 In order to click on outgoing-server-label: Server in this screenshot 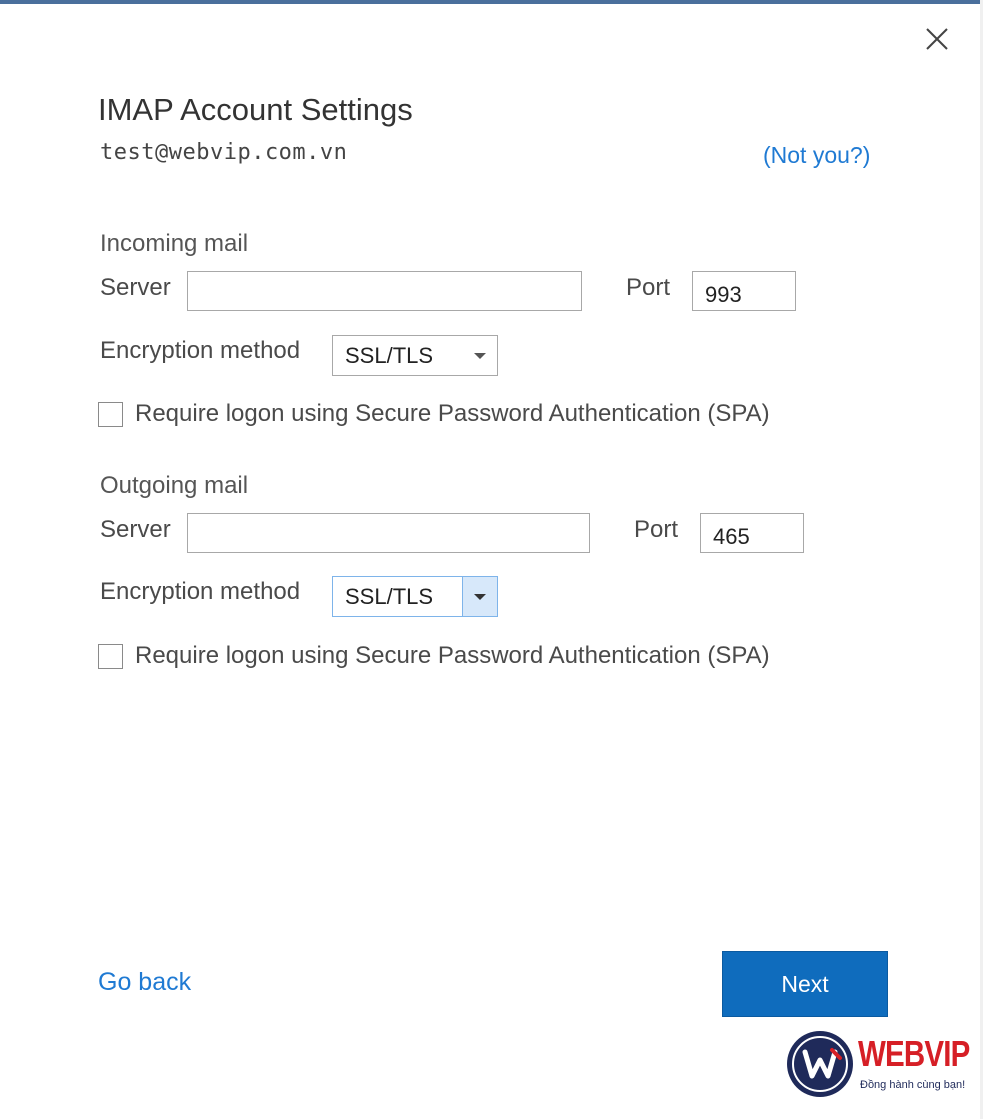, I will do `click(135, 529)`.